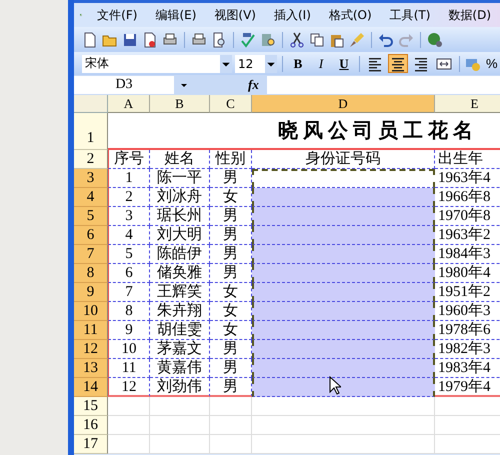 The height and width of the screenshot is (455, 500). What do you see at coordinates (91, 235) in the screenshot?
I see `row-header: 6` at bounding box center [91, 235].